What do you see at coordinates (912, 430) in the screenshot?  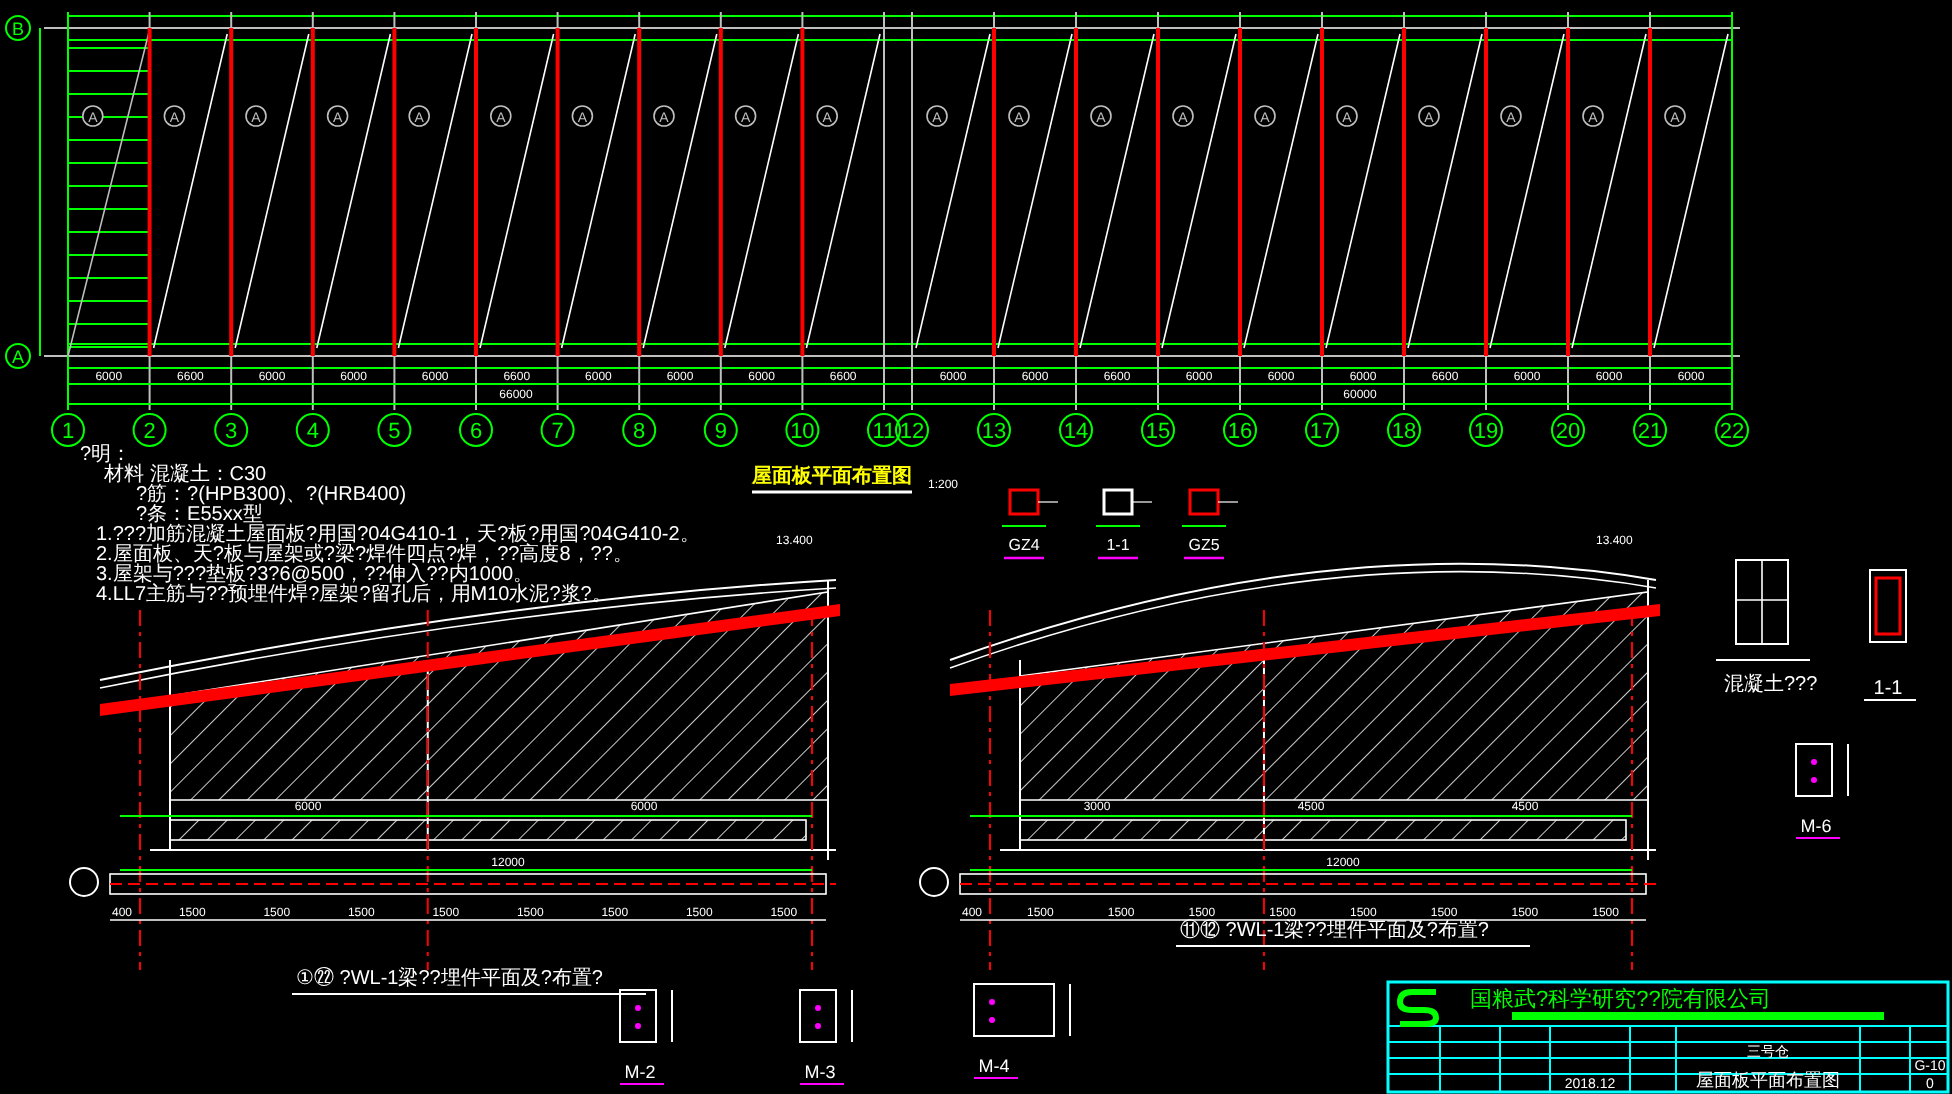 I see `axis-marker: 12` at bounding box center [912, 430].